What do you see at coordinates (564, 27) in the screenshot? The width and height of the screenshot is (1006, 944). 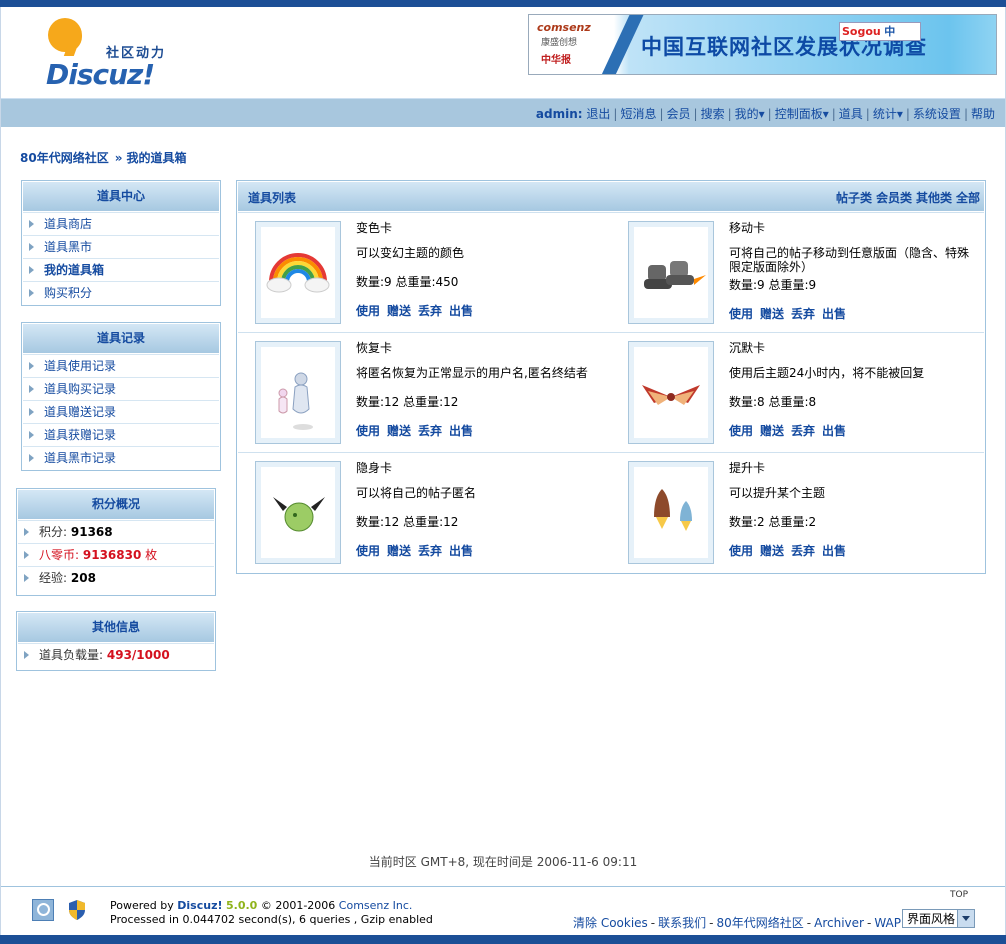 I see `banner-company: comsenz` at bounding box center [564, 27].